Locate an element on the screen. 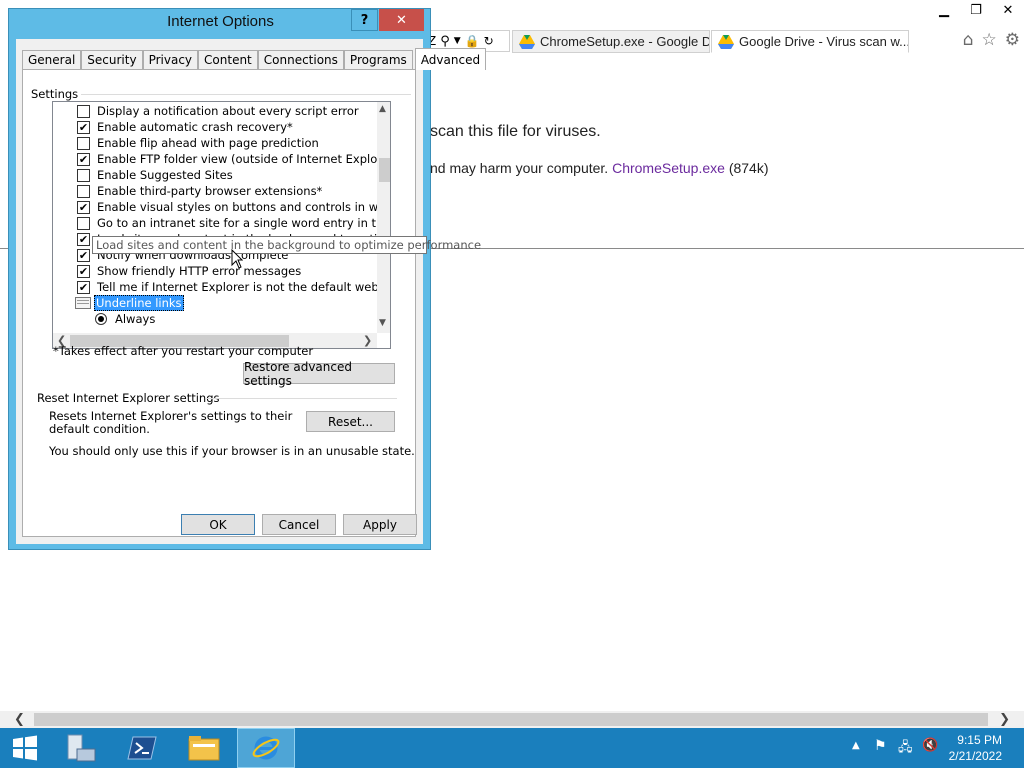 The width and height of the screenshot is (1024, 768). network-icon: 🖧 is located at coordinates (905, 749).